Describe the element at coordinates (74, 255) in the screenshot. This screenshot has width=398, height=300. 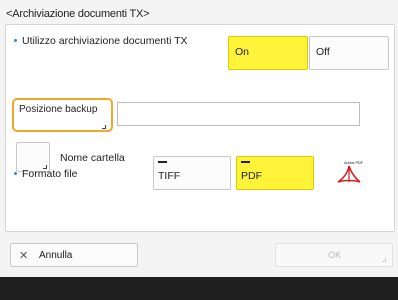
I see `cancel-button: ✕ Annulla` at that location.